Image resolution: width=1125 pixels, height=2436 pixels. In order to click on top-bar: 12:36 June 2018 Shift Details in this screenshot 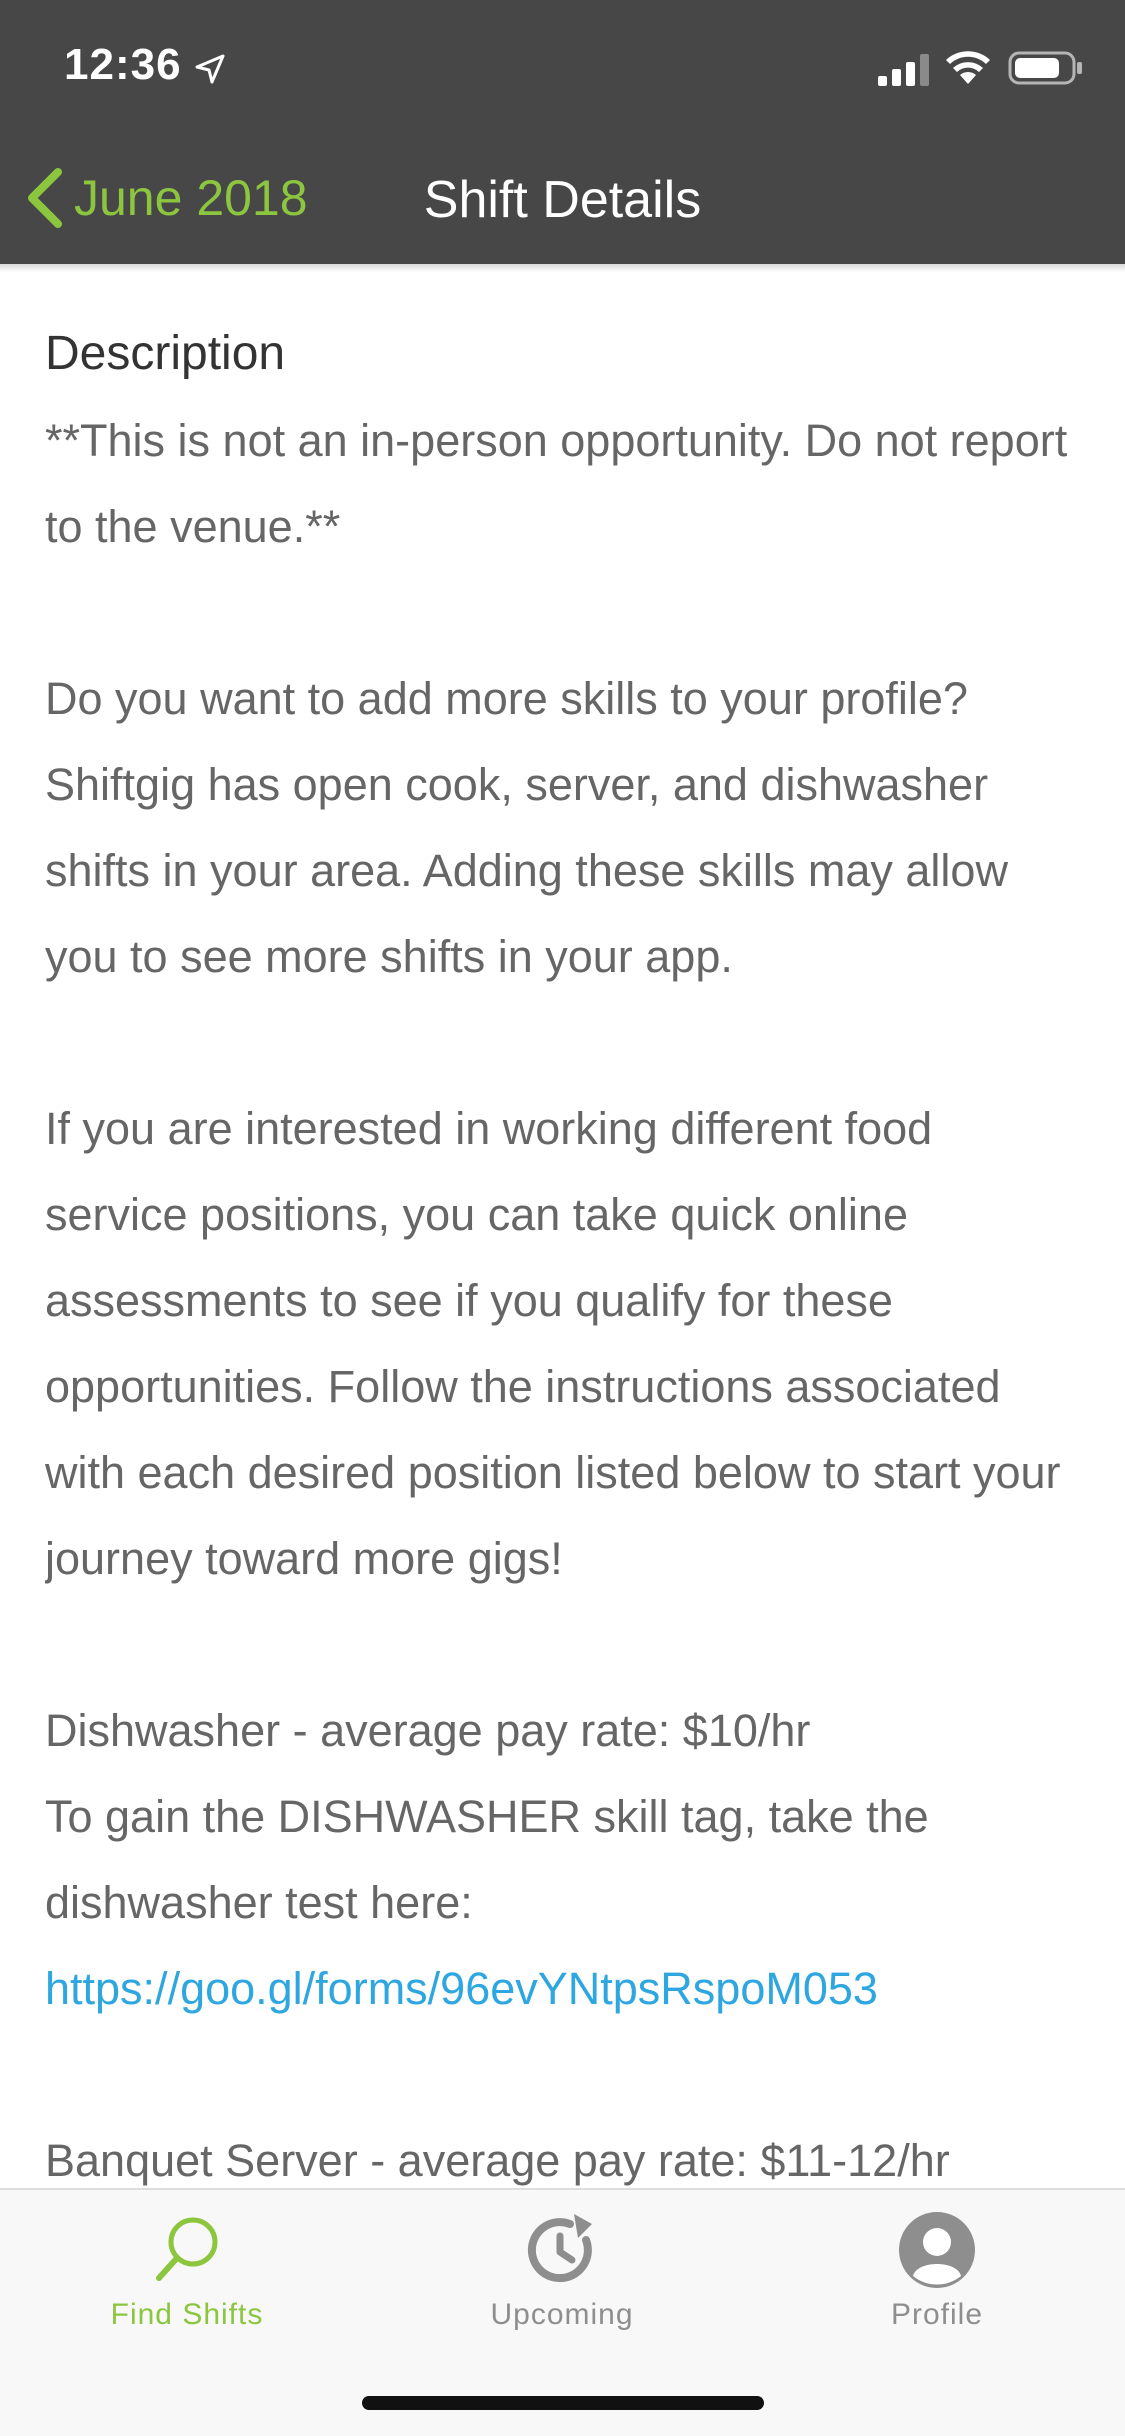, I will do `click(562, 132)`.